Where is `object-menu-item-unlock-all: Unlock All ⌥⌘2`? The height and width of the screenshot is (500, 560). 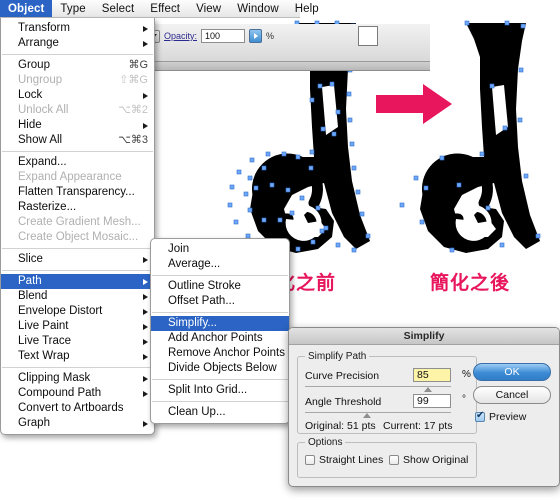
object-menu-item-unlock-all: Unlock All ⌥⌘2 is located at coordinates (77, 110).